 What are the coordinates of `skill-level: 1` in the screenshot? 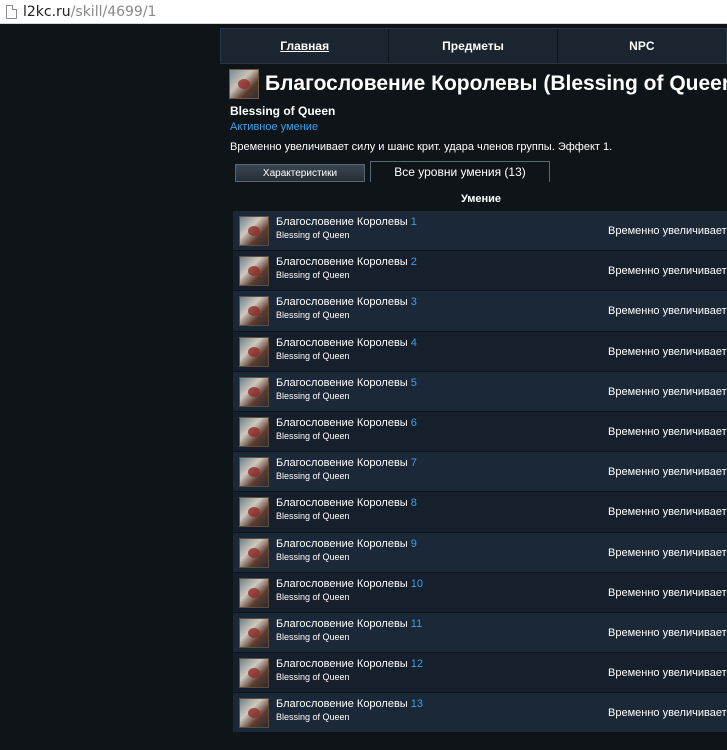 It's located at (414, 222).